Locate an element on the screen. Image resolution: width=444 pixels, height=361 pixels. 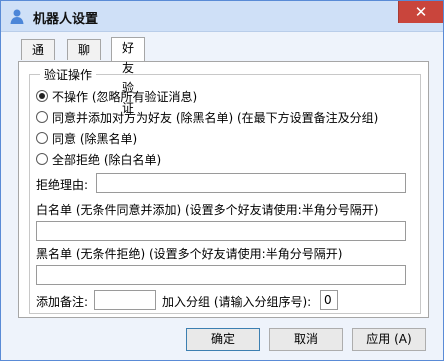
tab-friend-verification: 好友验证 is located at coordinates (128, 76).